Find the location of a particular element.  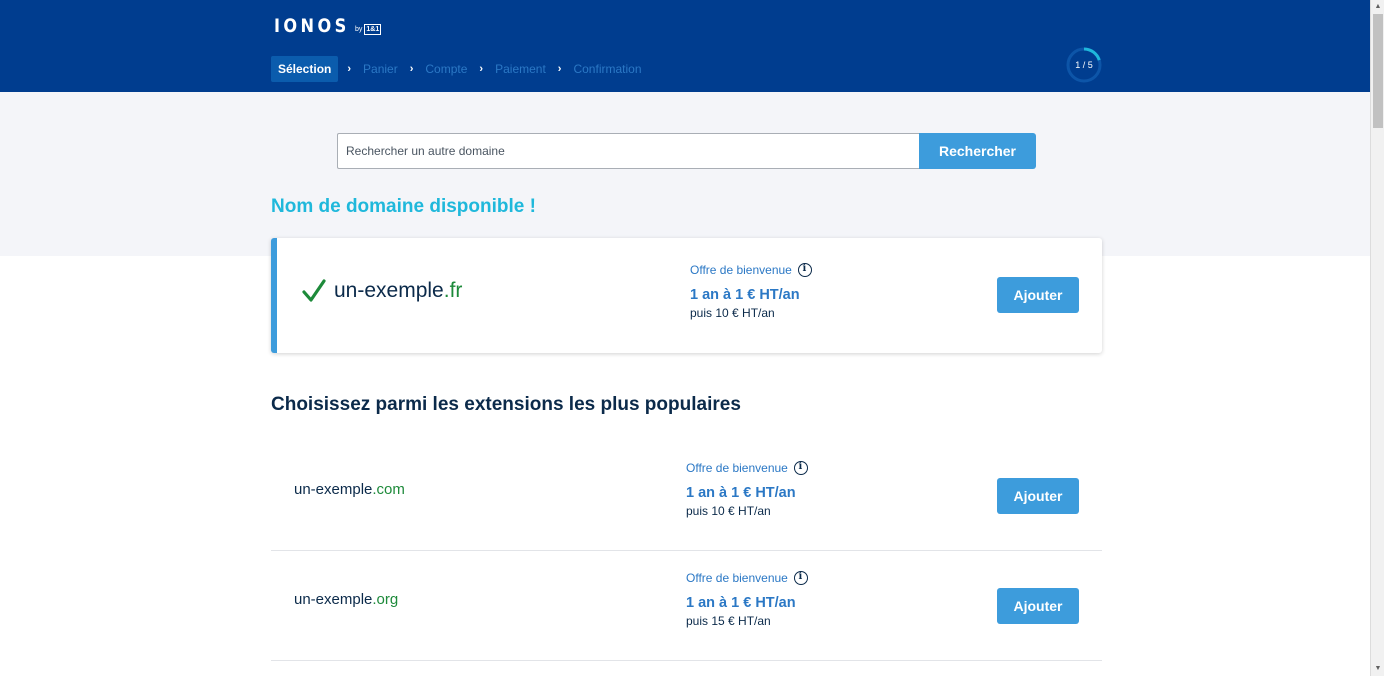

check-icon is located at coordinates (314, 290).